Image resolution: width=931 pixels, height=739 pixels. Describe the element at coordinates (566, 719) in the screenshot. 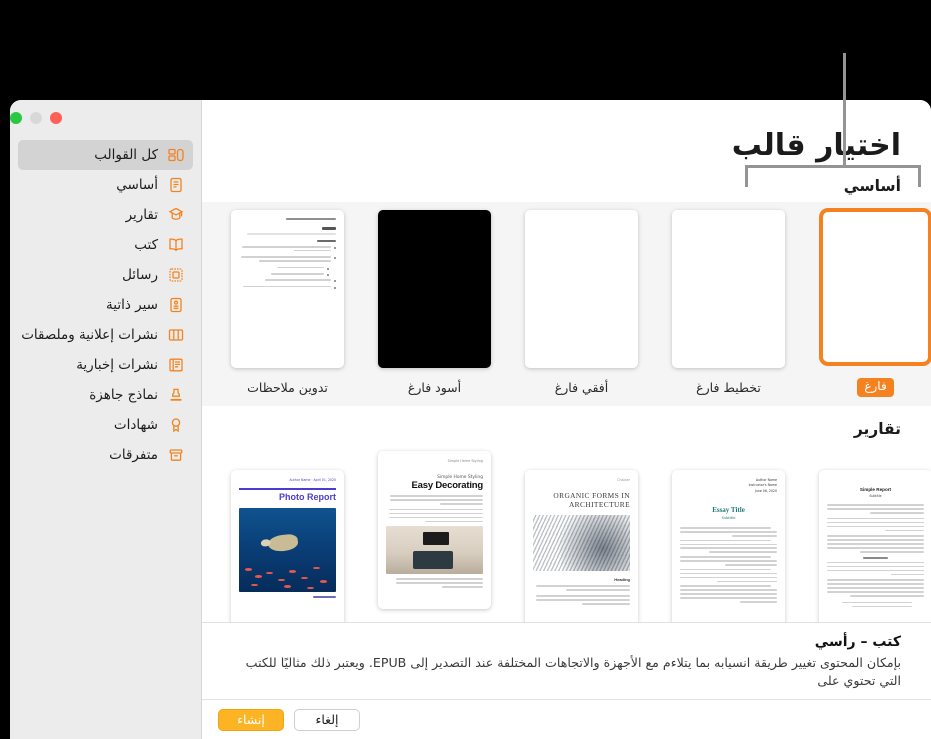

I see `dialog-footer: إنشاء إلغاء` at that location.